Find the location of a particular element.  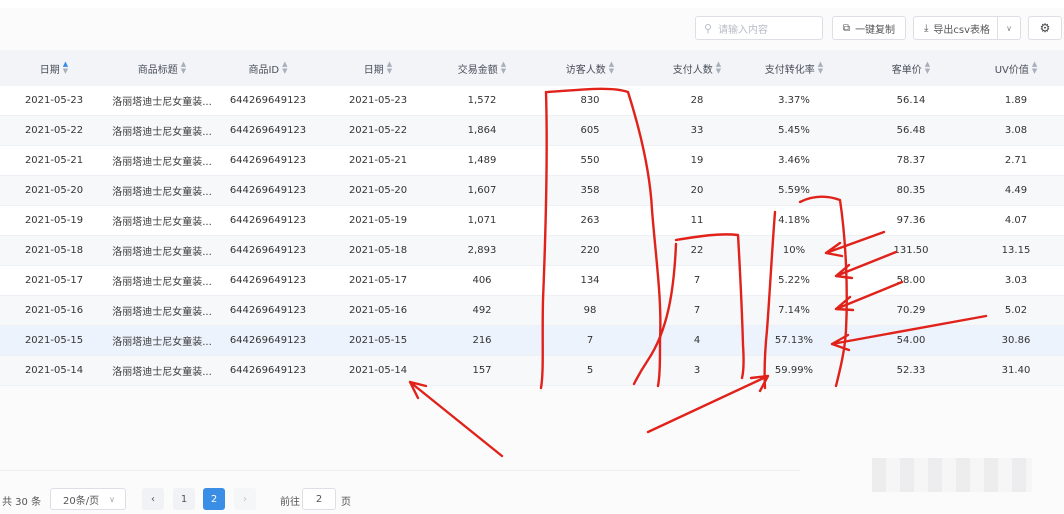

arrow-to-0514-rate is located at coordinates (708, 404).